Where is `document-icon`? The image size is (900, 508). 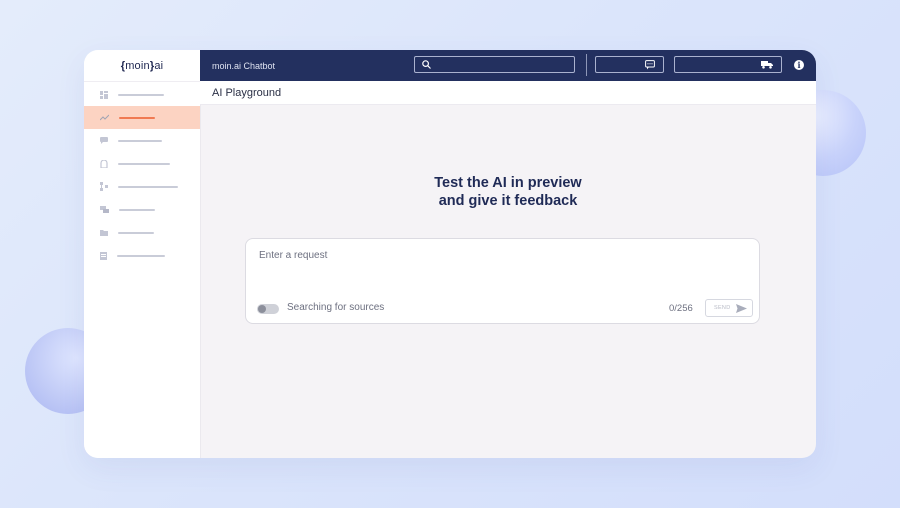 document-icon is located at coordinates (103, 255).